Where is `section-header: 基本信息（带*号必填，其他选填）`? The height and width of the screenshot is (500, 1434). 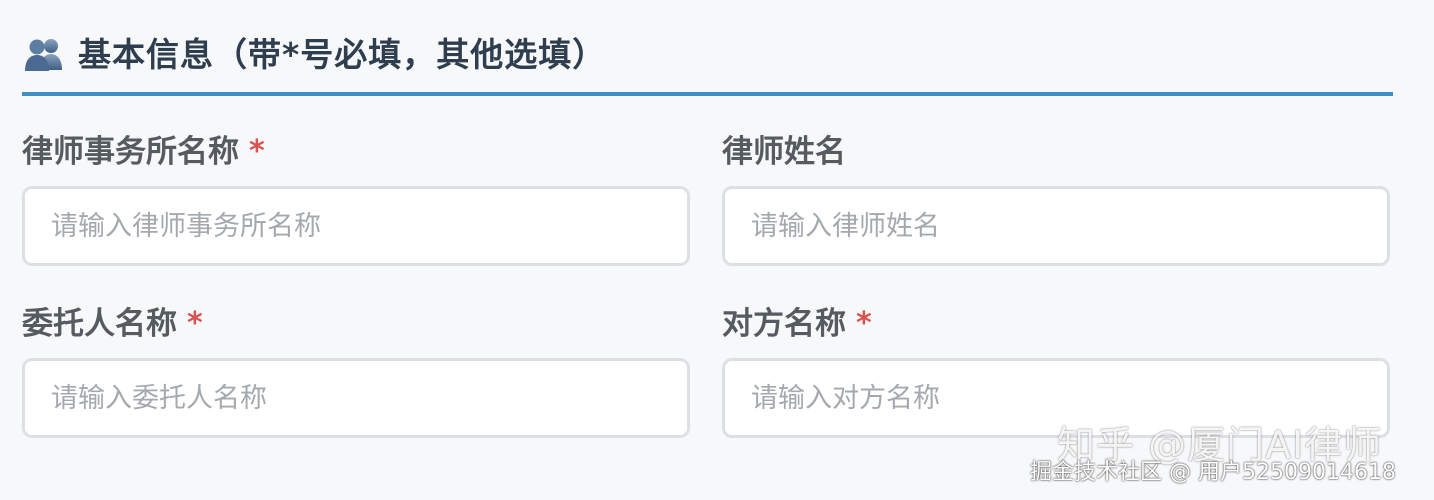
section-header: 基本信息（带*号必填，其他选填） is located at coordinates (707, 63).